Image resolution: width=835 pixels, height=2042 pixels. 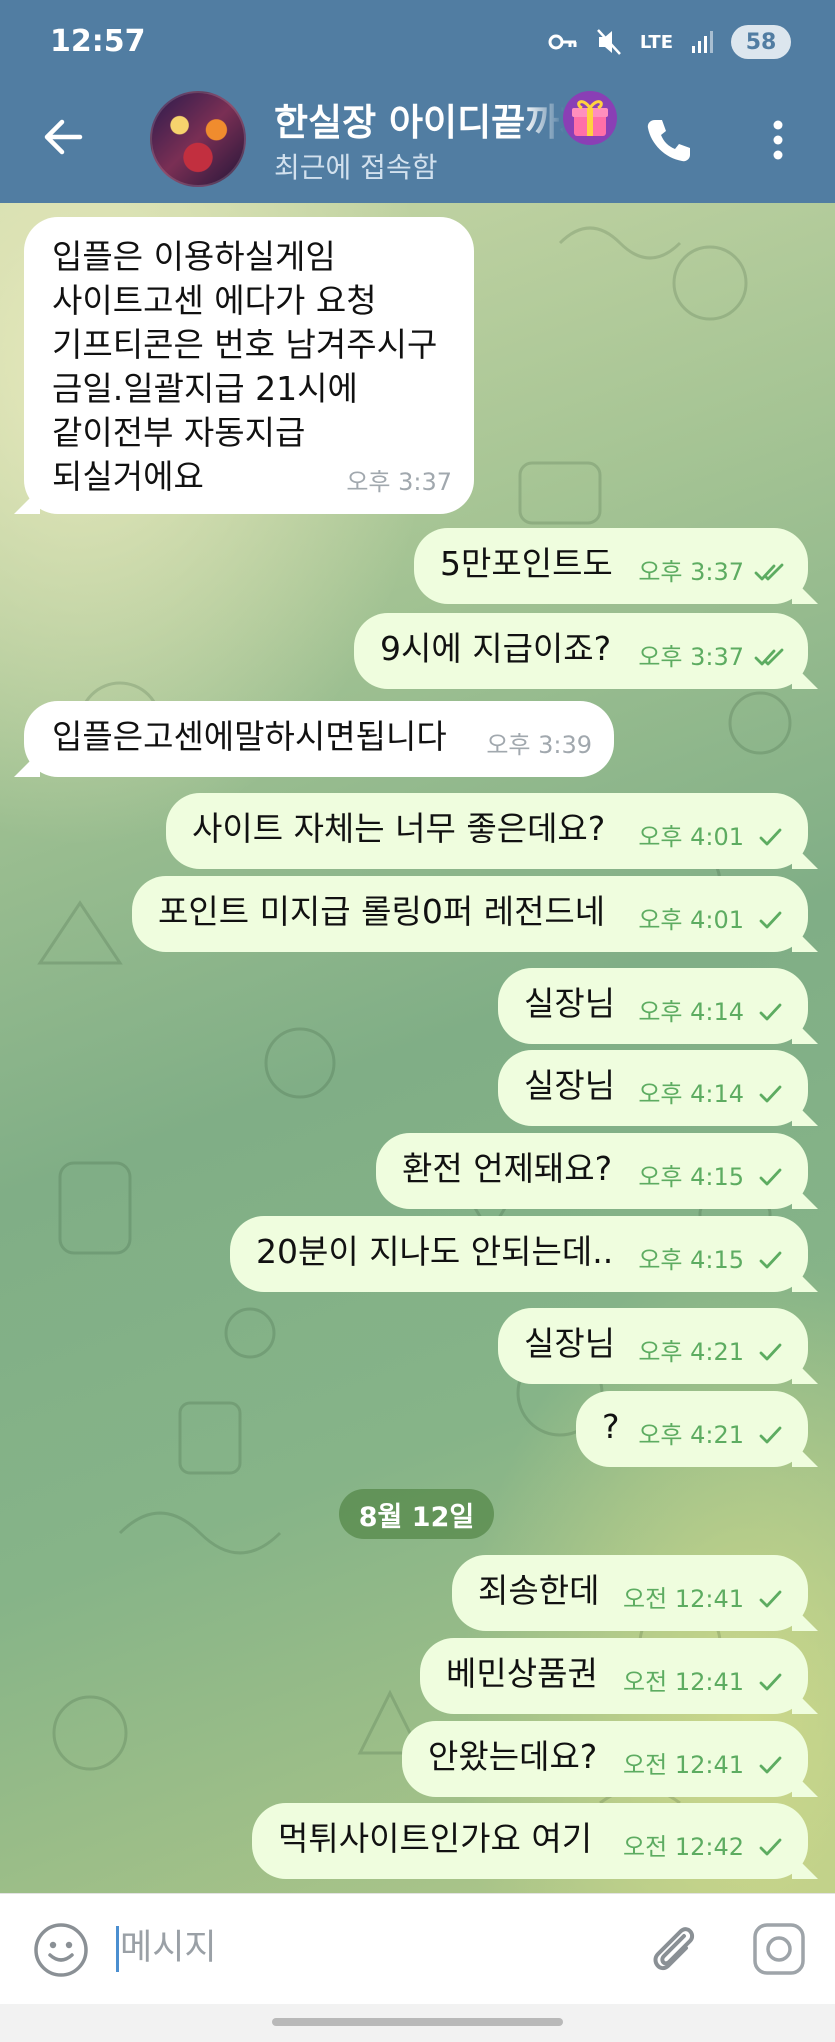 What do you see at coordinates (198, 139) in the screenshot?
I see `avatar` at bounding box center [198, 139].